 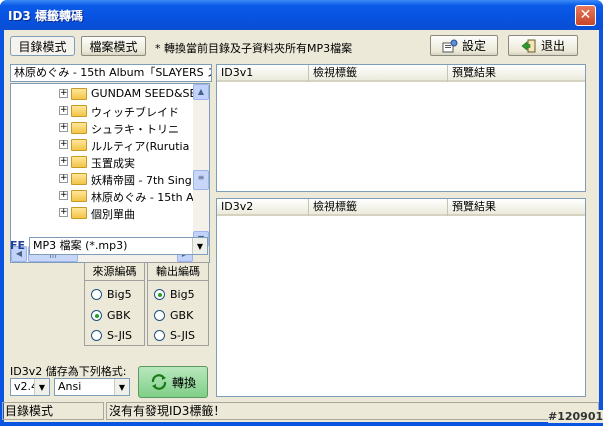 What do you see at coordinates (96, 315) in the screenshot?
I see `source-gbk-radio` at bounding box center [96, 315].